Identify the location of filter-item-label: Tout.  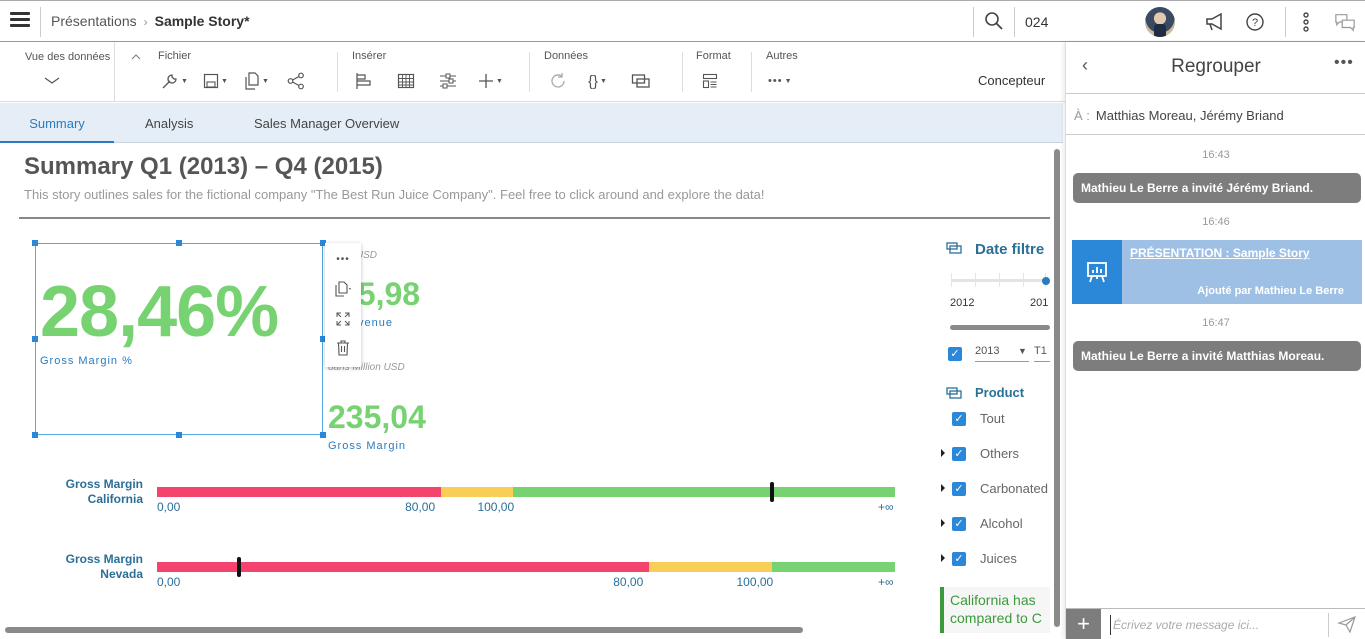
(992, 418).